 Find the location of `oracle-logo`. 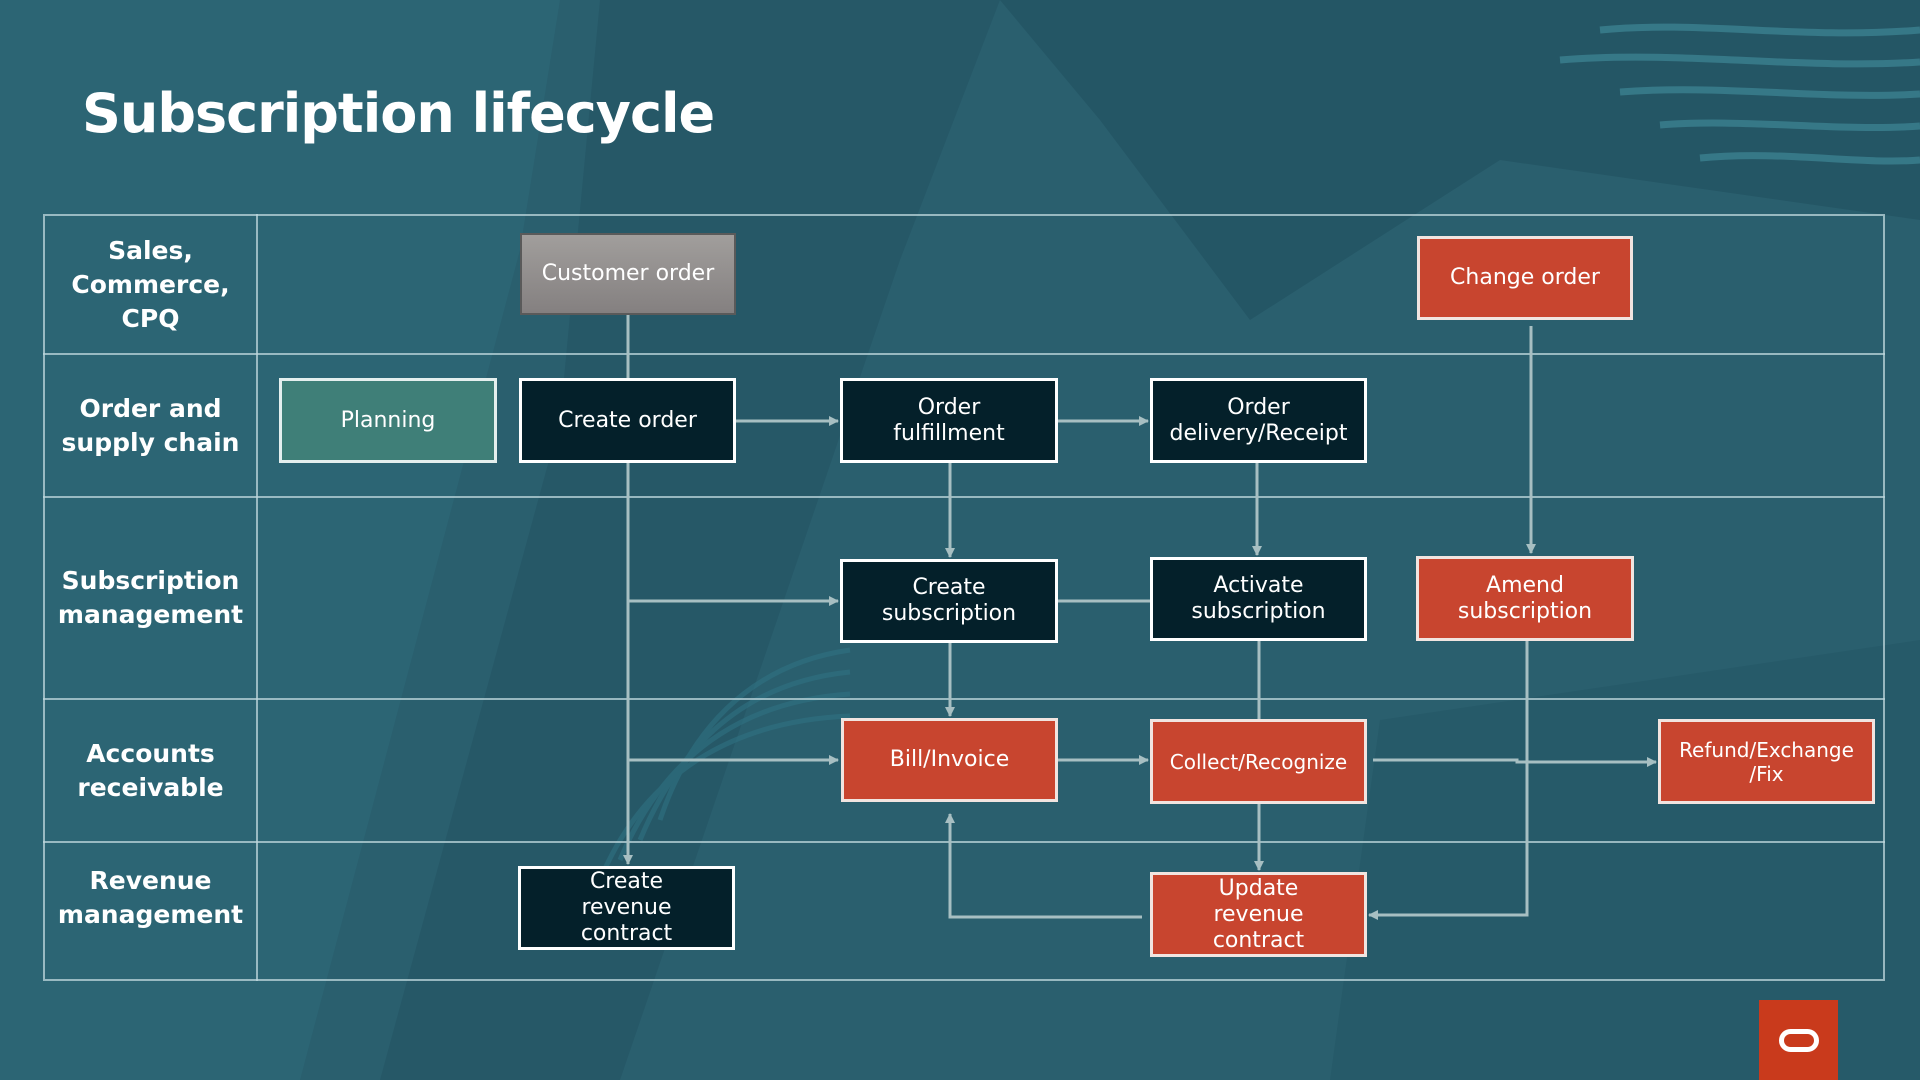

oracle-logo is located at coordinates (1798, 1040).